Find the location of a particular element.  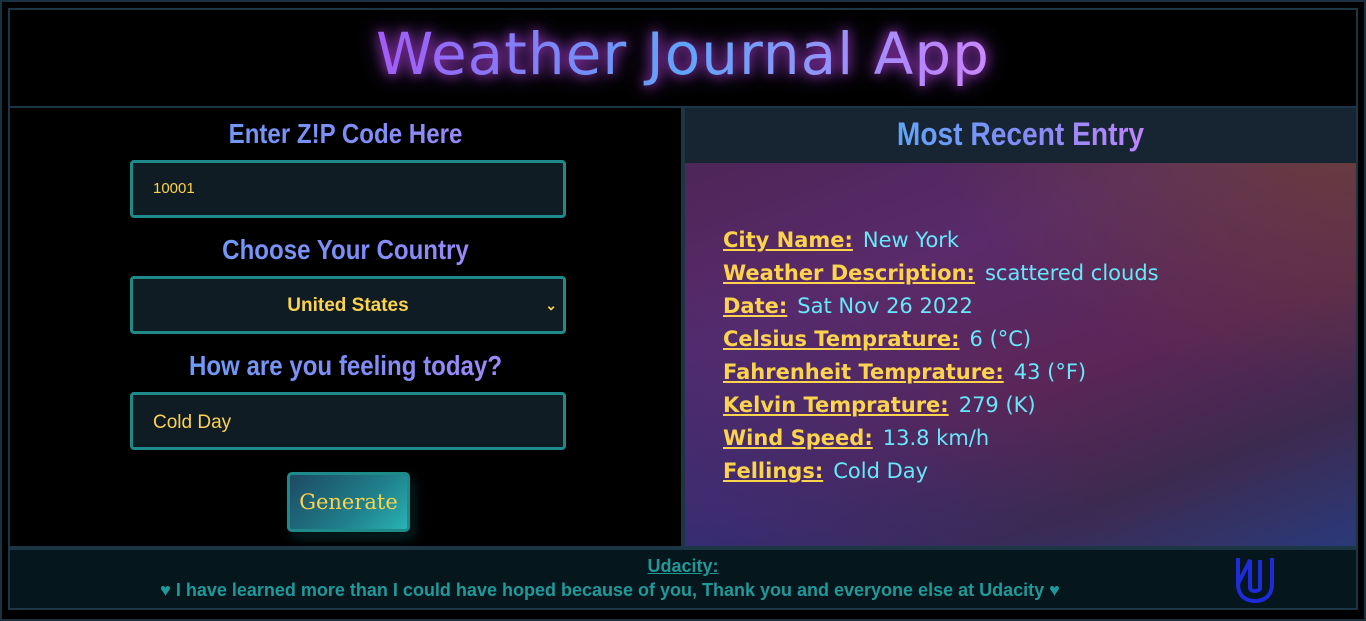

footer-title-link: Udacity: is located at coordinates (683, 566).